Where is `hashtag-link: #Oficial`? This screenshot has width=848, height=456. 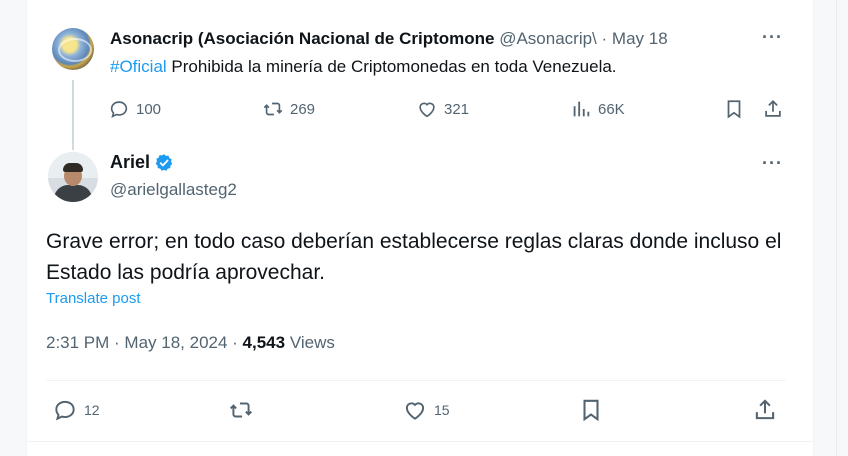 hashtag-link: #Oficial is located at coordinates (138, 66).